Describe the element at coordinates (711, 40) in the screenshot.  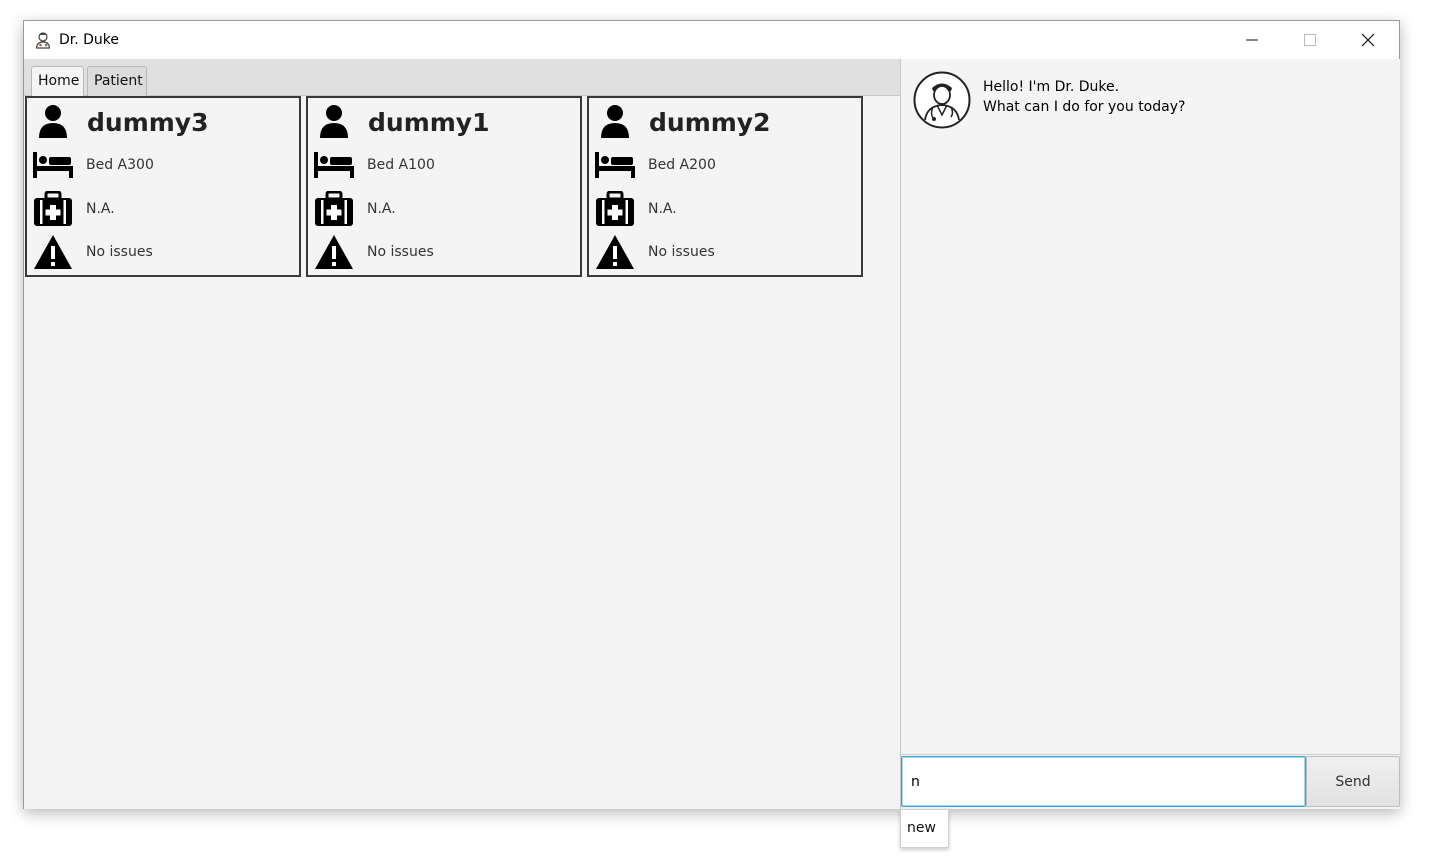
I see `title-bar: Dr. Duke` at that location.